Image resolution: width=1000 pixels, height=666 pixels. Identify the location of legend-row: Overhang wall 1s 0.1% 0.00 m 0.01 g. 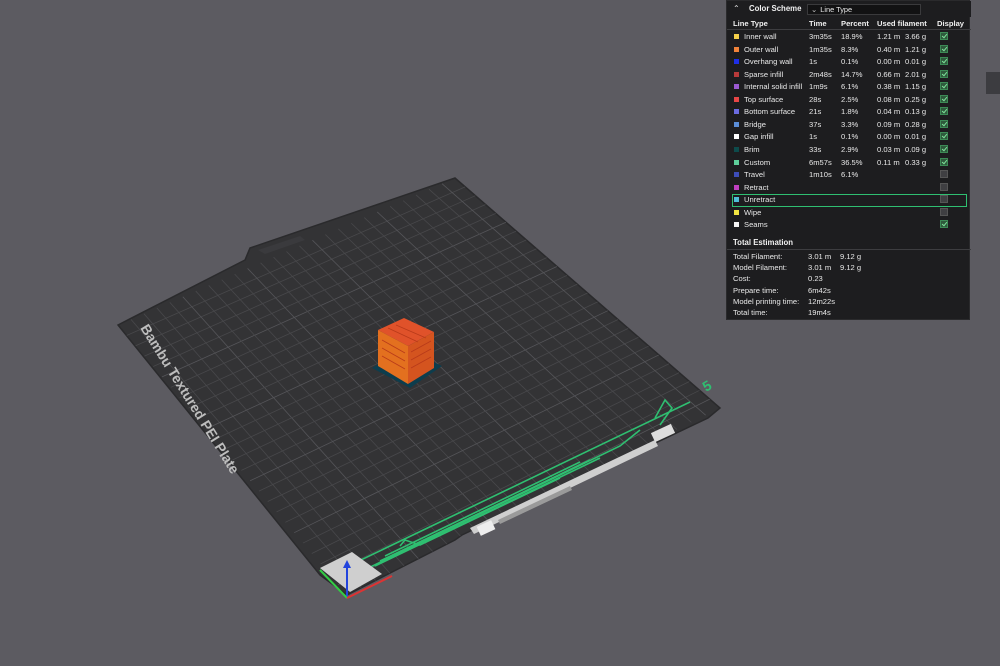
(849, 62).